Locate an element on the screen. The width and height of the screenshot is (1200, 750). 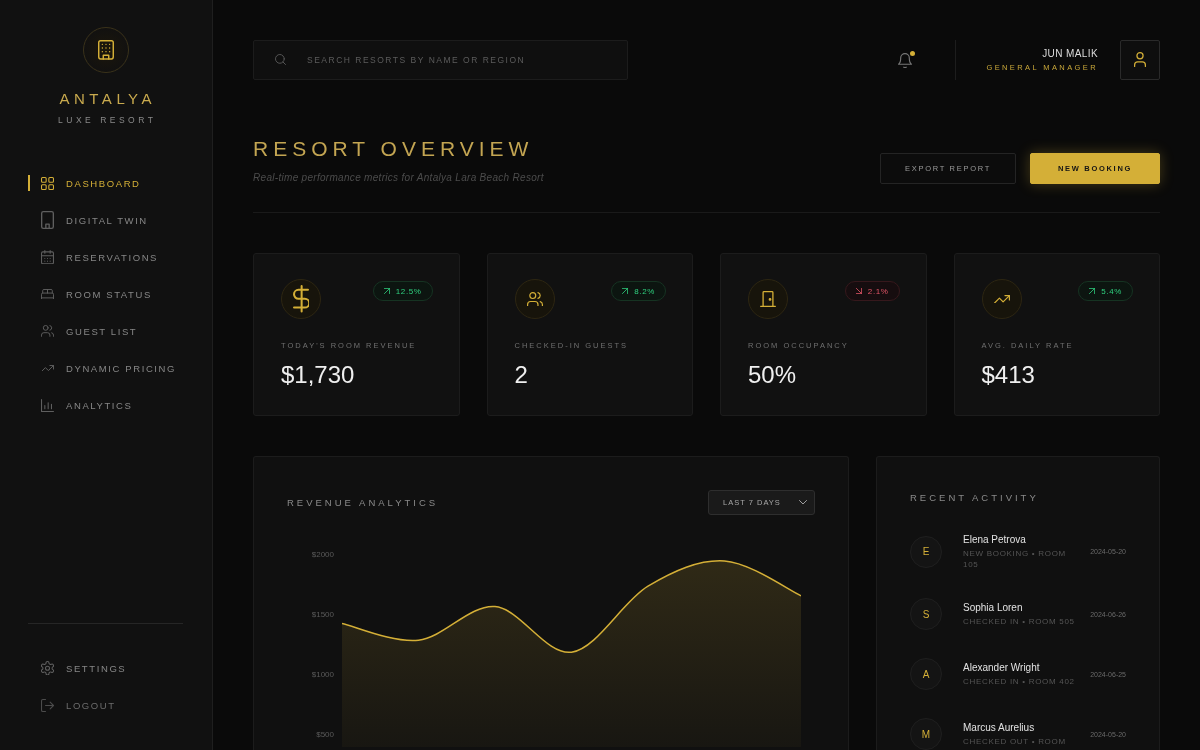
card-title: REVENUE ANALYTICS is located at coordinates (363, 502).